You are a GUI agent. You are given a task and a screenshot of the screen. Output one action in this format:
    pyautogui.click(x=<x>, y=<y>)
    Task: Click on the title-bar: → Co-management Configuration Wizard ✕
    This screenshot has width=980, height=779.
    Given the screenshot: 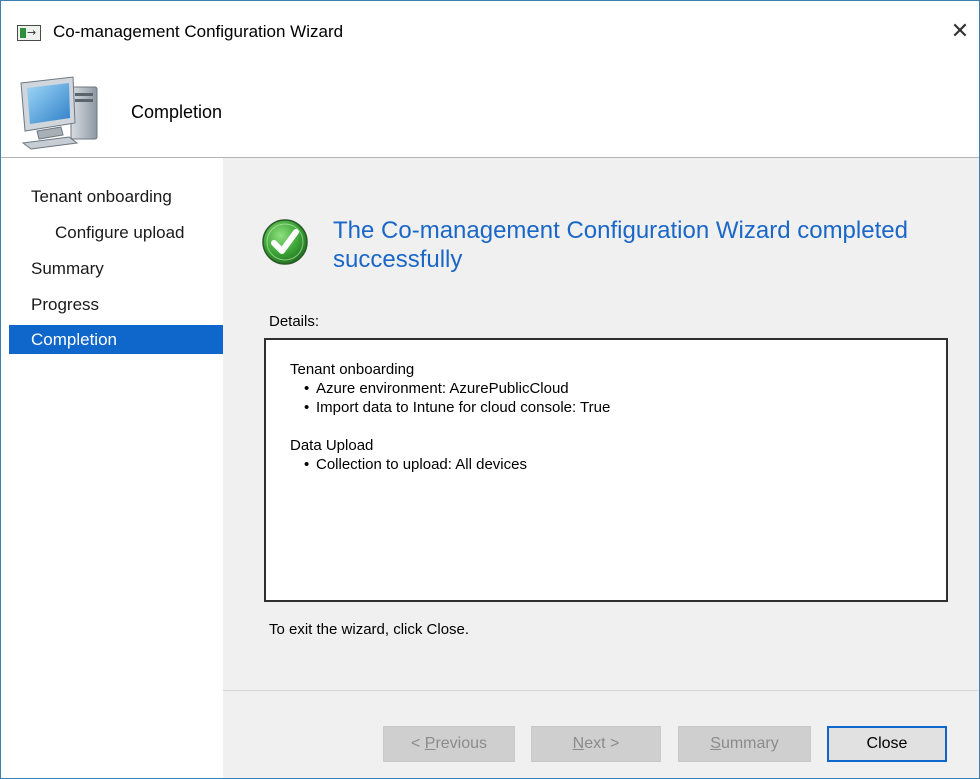 What is the action you would take?
    pyautogui.click(x=490, y=32)
    